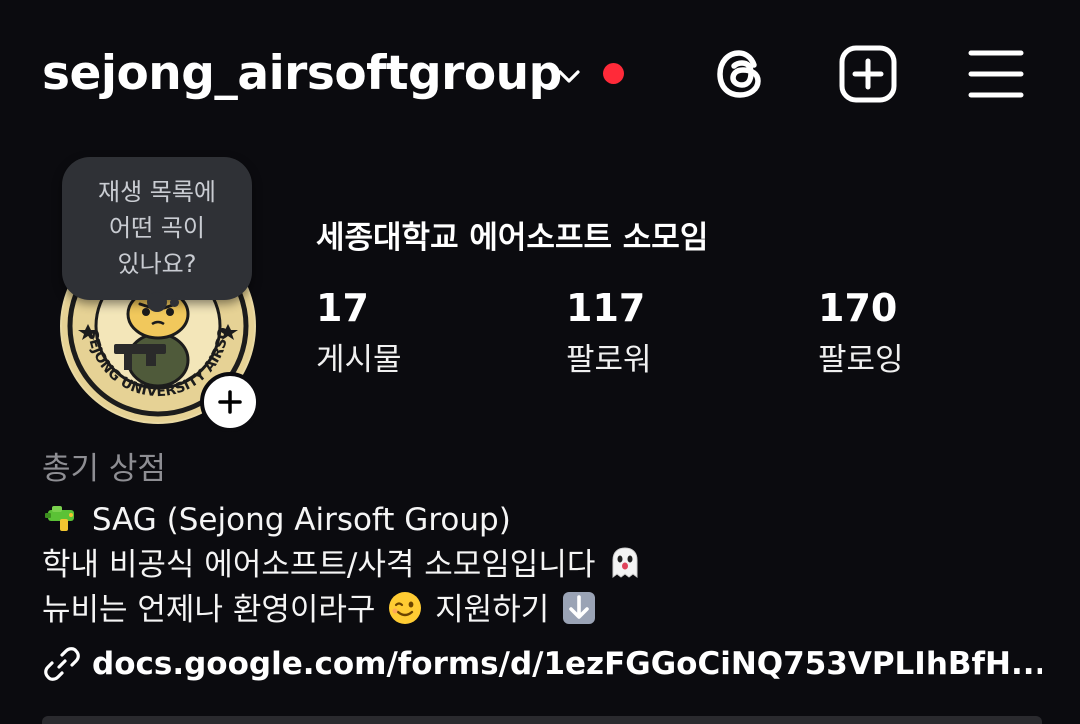 This screenshot has height=724, width=1080. I want to click on stat-posts-label: 게시물, so click(359, 360).